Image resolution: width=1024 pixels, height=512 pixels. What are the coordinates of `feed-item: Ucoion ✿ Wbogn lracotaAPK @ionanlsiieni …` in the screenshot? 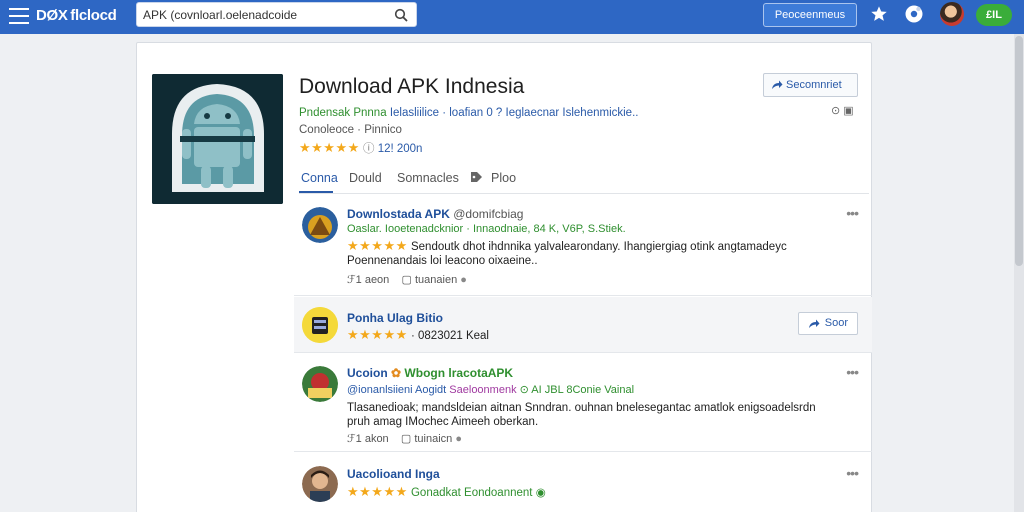 It's located at (583, 403).